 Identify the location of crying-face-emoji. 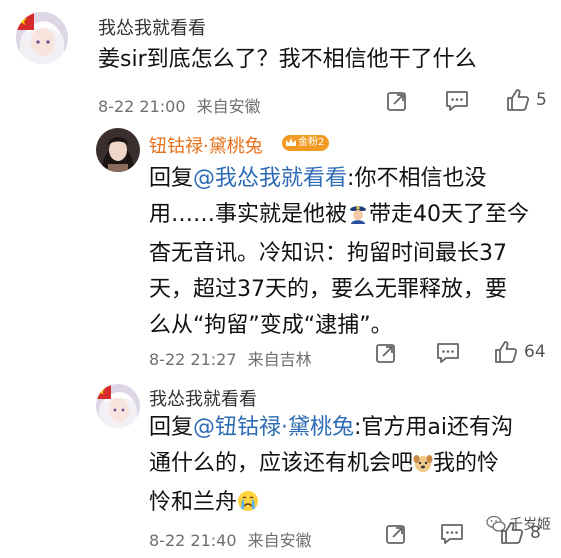
(248, 506).